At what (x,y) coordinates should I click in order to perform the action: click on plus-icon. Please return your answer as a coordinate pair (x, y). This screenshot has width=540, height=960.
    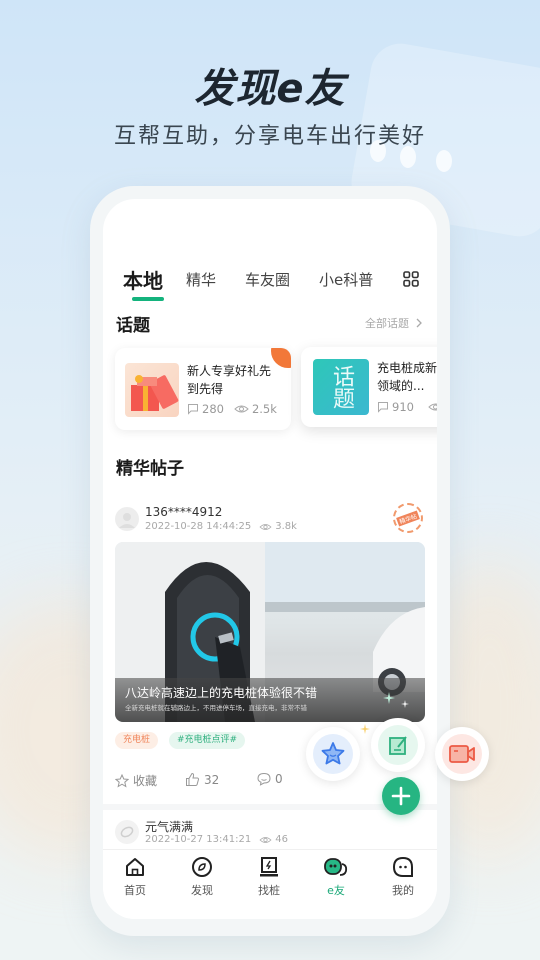
    Looking at the image, I should click on (401, 796).